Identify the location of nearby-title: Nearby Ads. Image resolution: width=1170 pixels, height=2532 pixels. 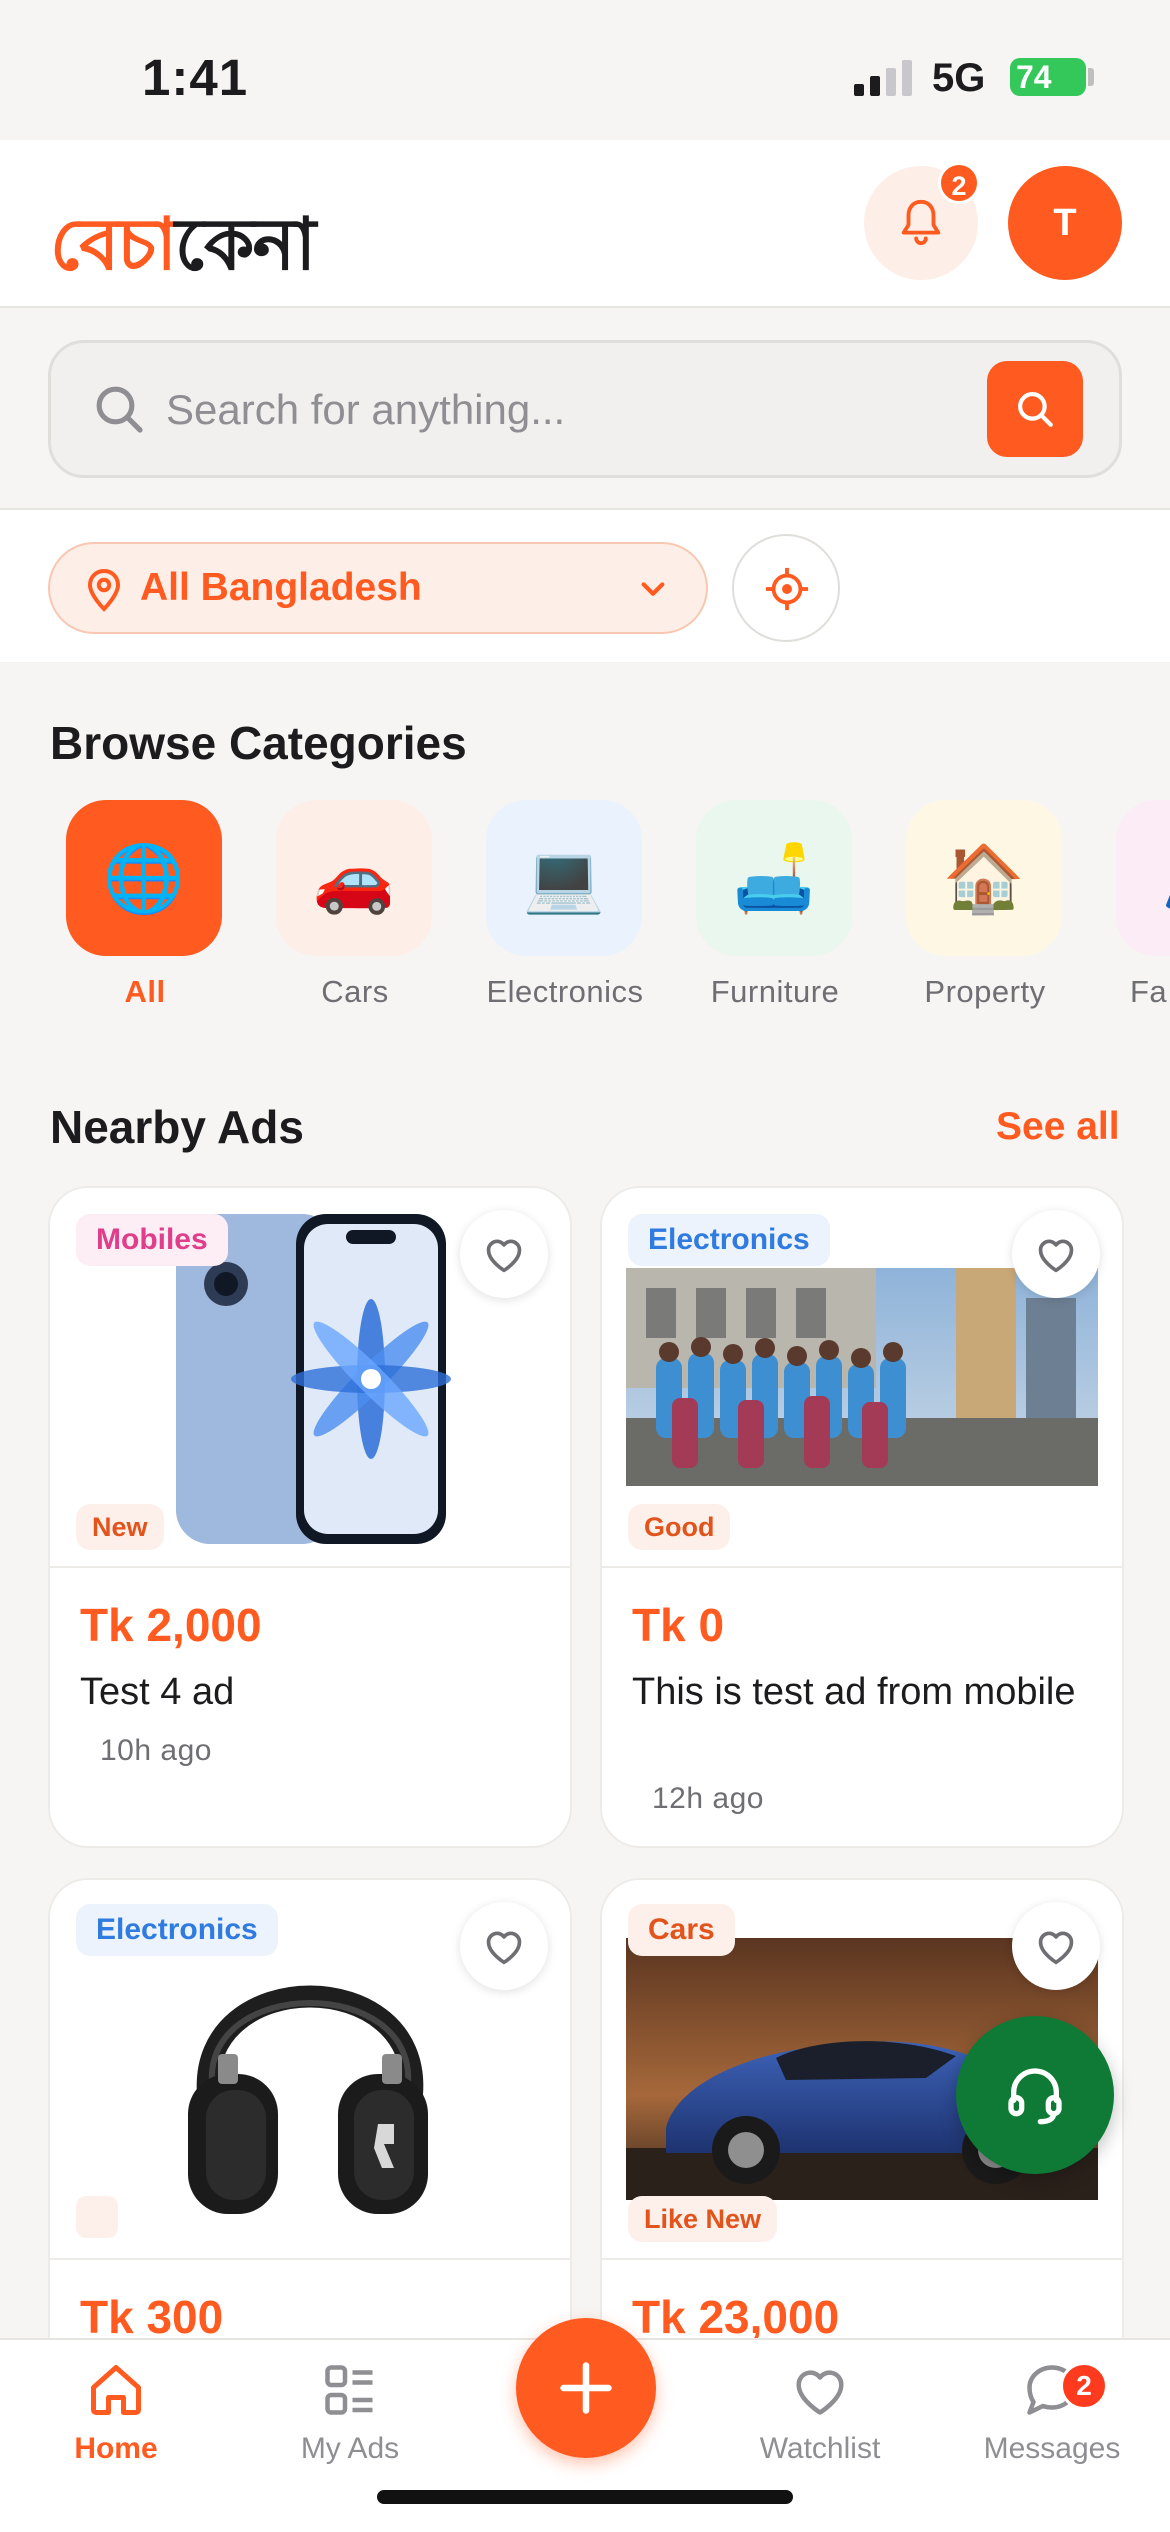
(177, 1127).